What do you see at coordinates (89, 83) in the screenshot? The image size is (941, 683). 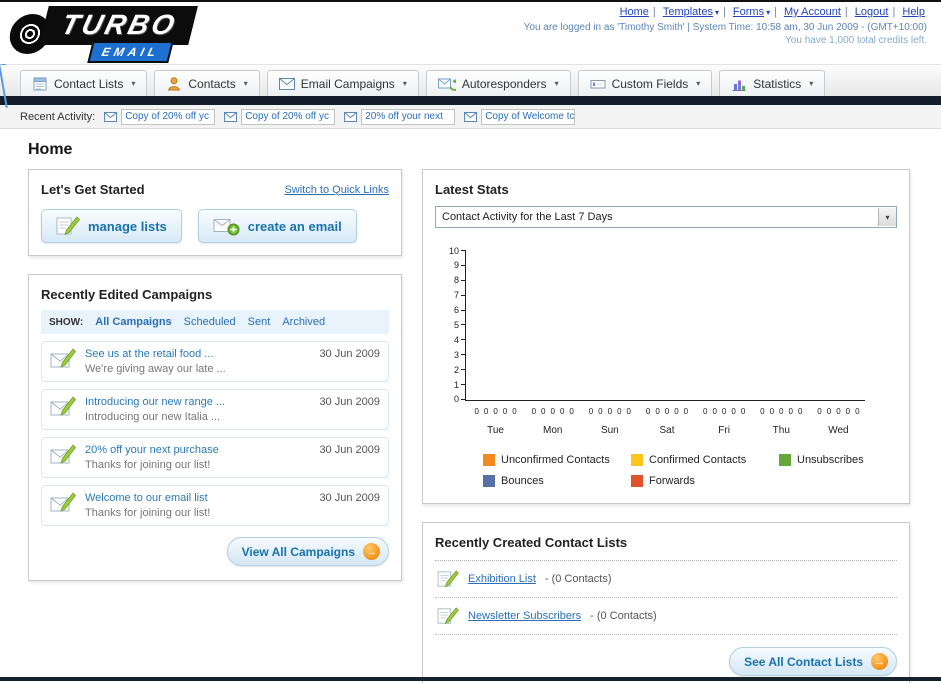 I see `tab-label: Contact Lists` at bounding box center [89, 83].